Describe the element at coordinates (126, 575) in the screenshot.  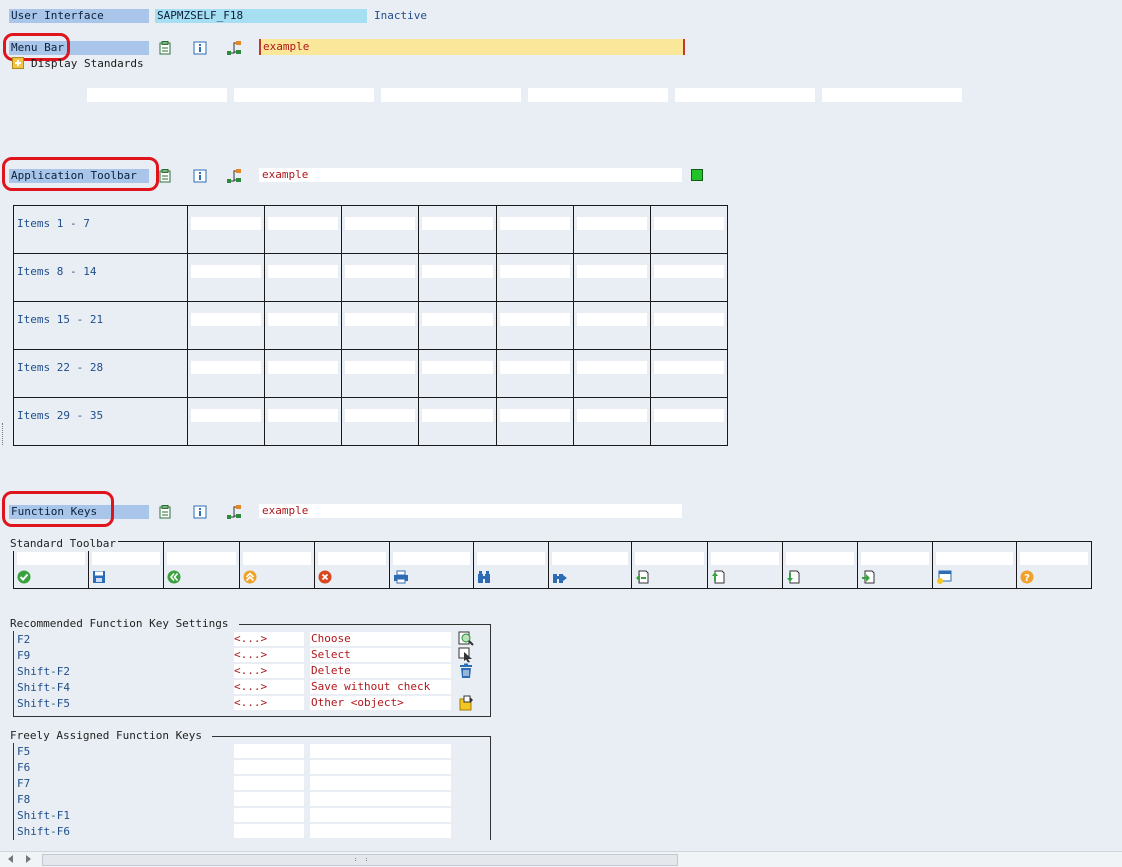
I see `save-icon` at that location.